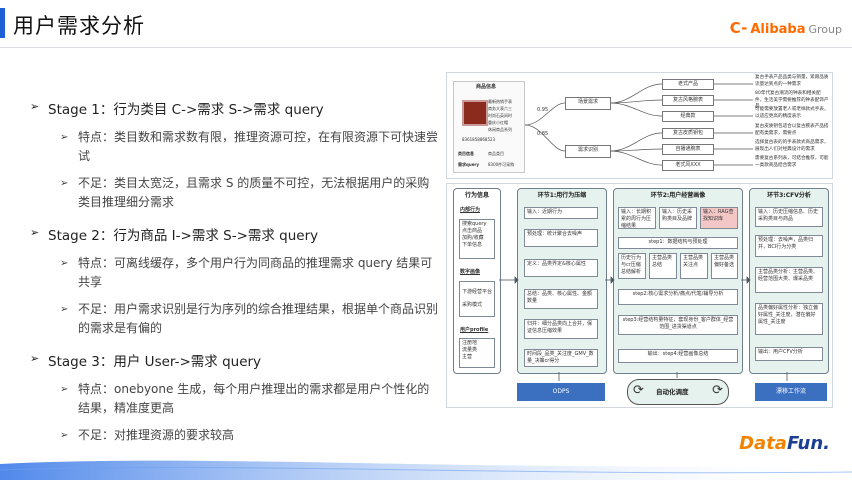 This screenshot has height=480, width=852. Describe the element at coordinates (588, 103) in the screenshot. I see `need-node: 场景需求` at that location.